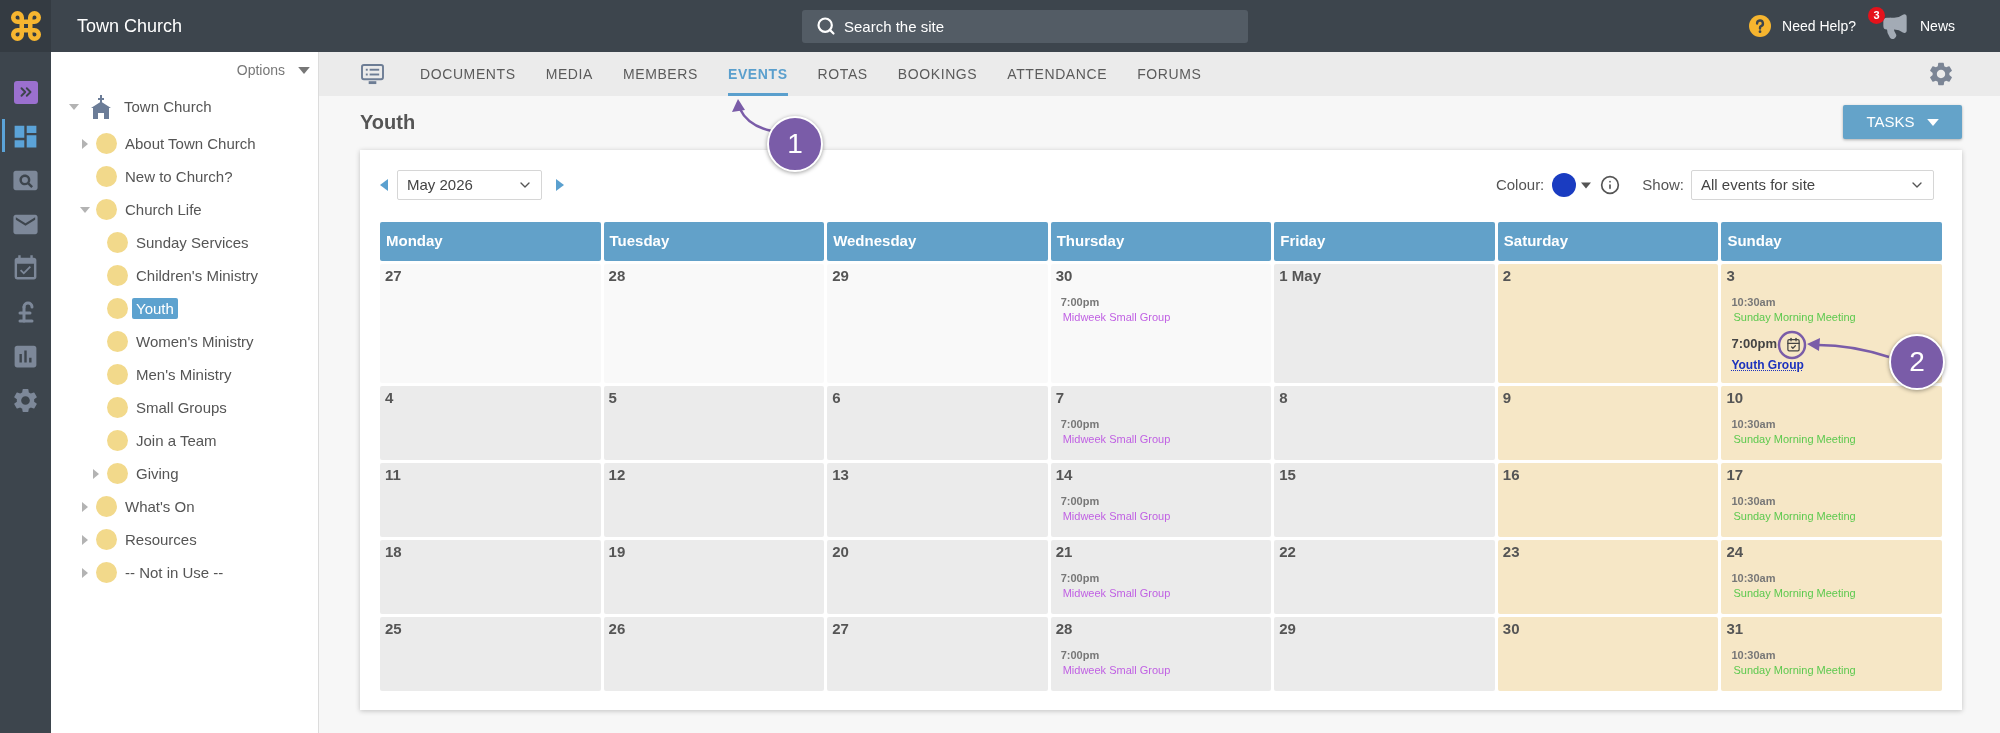  What do you see at coordinates (174, 572) in the screenshot?
I see `tree-item: -- Not in Use --` at bounding box center [174, 572].